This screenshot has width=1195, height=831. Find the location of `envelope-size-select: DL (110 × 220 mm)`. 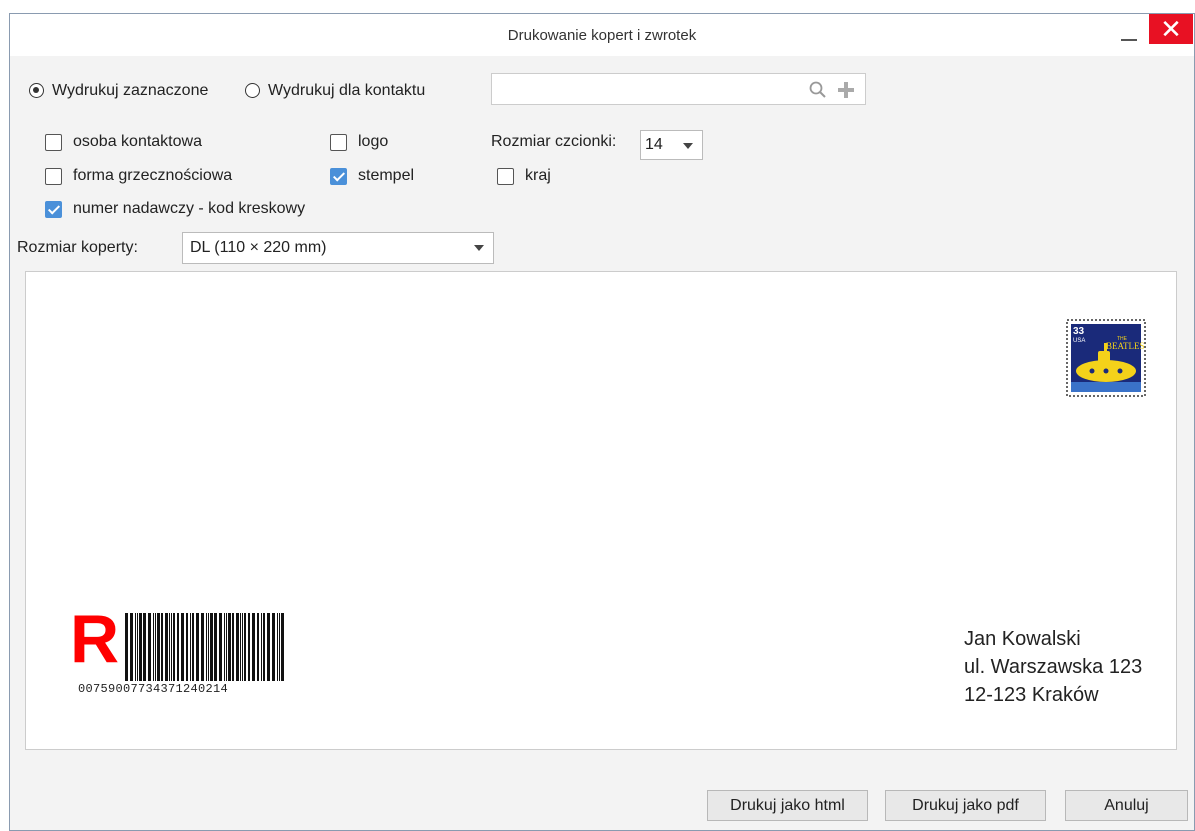

envelope-size-select: DL (110 × 220 mm) is located at coordinates (338, 248).